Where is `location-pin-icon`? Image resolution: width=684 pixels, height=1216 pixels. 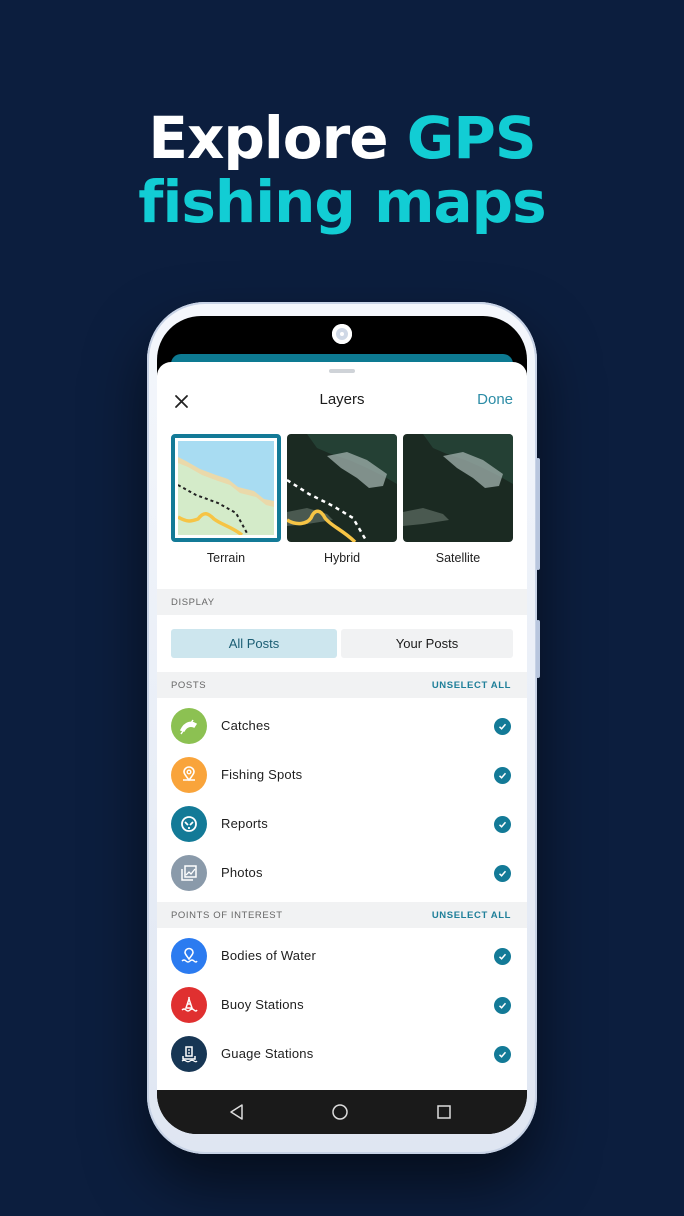
location-pin-icon is located at coordinates (189, 775).